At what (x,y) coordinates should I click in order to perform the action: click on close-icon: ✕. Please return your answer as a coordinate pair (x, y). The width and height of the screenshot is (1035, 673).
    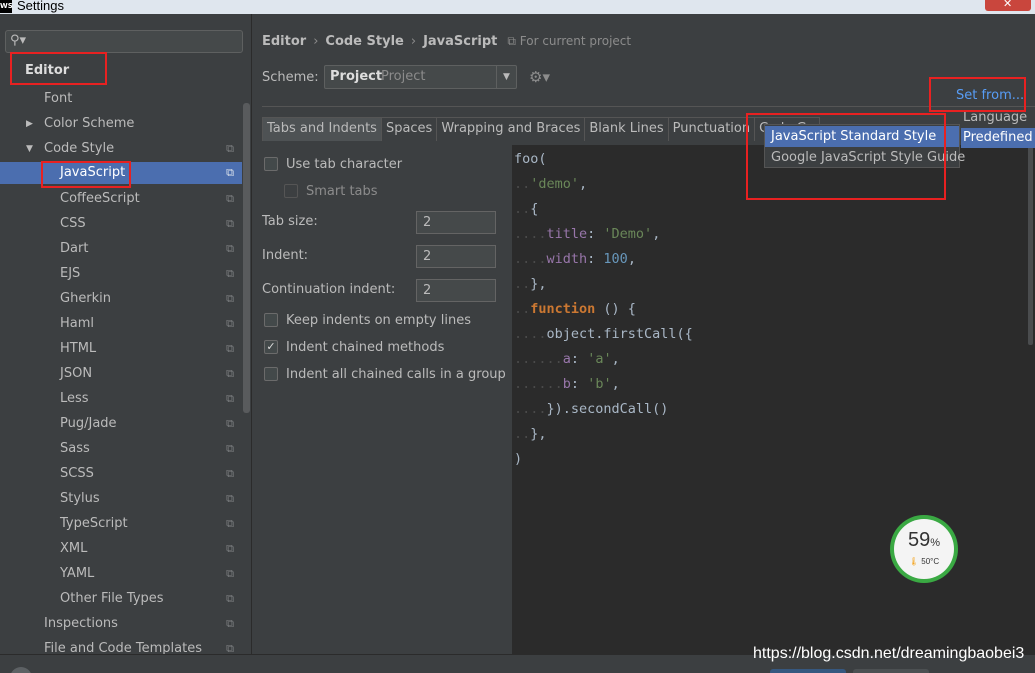
    Looking at the image, I should click on (1008, 5).